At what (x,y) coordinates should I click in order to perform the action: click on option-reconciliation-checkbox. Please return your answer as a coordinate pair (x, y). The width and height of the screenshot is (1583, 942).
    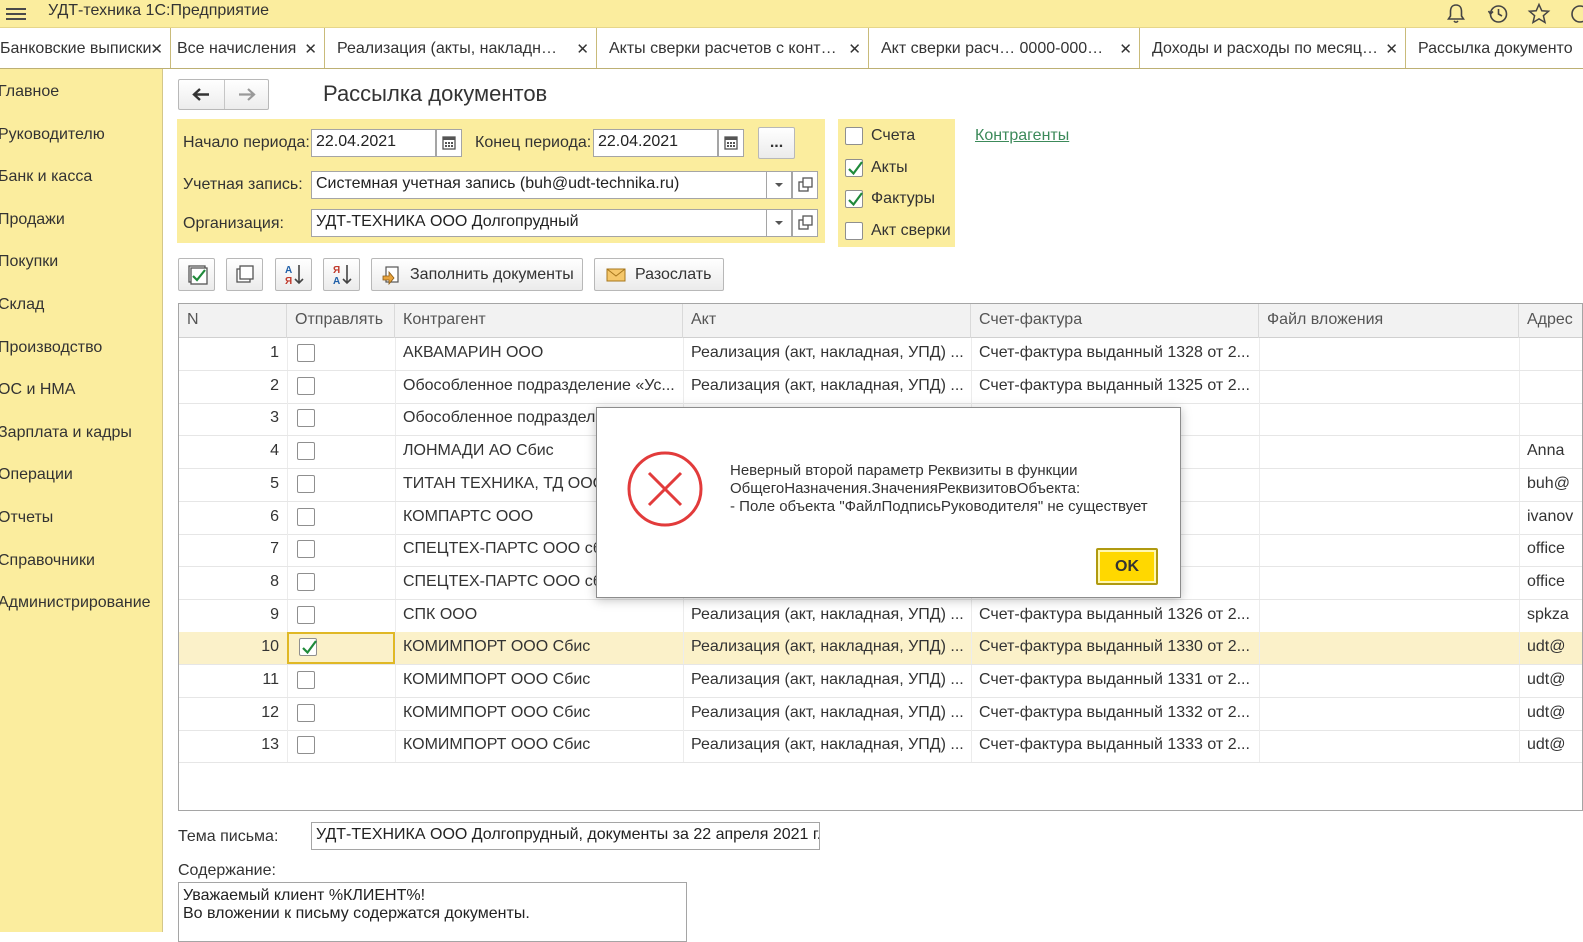
    Looking at the image, I should click on (854, 231).